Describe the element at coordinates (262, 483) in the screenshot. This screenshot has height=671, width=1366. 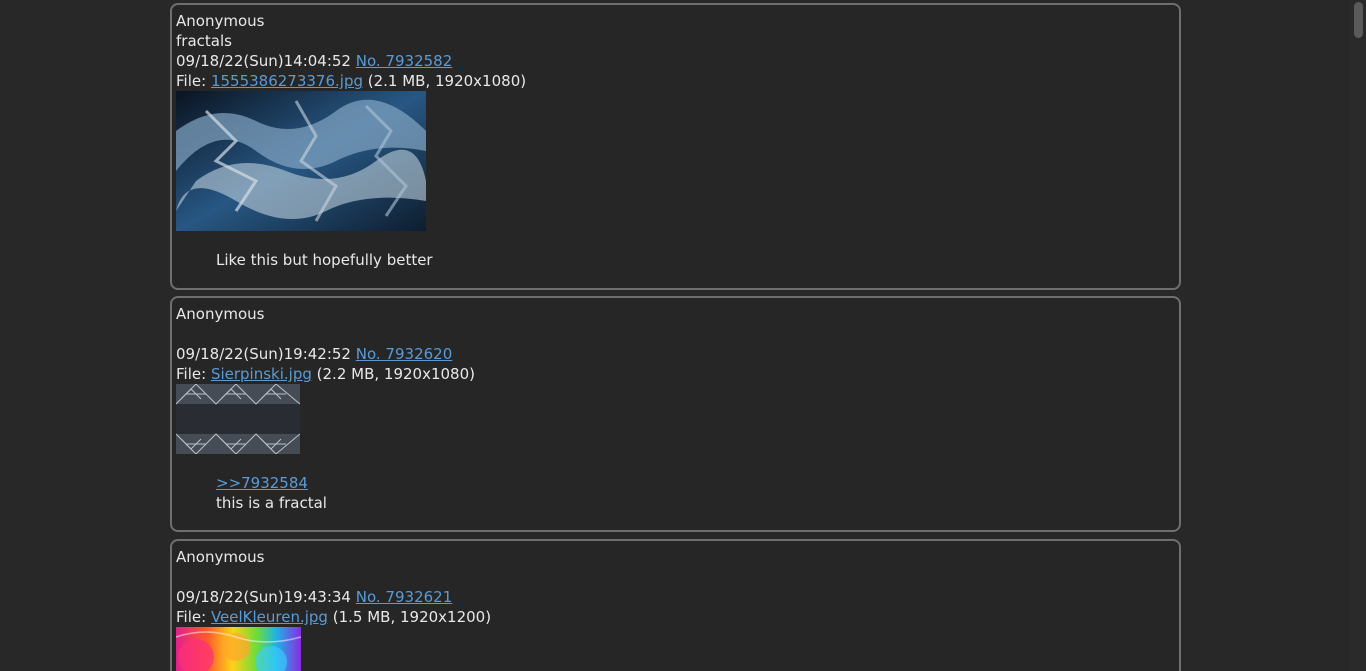
I see `quote-link: >>7932584` at that location.